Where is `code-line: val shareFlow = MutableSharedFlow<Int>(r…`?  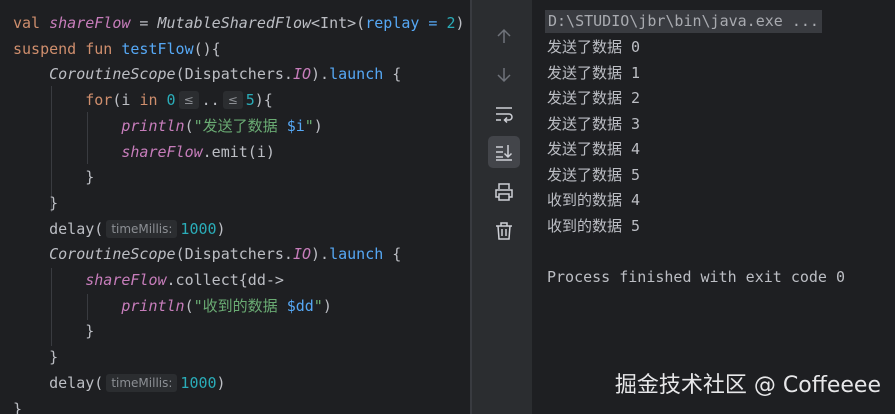 code-line: val shareFlow = MutableSharedFlow<Int>(r… is located at coordinates (239, 23).